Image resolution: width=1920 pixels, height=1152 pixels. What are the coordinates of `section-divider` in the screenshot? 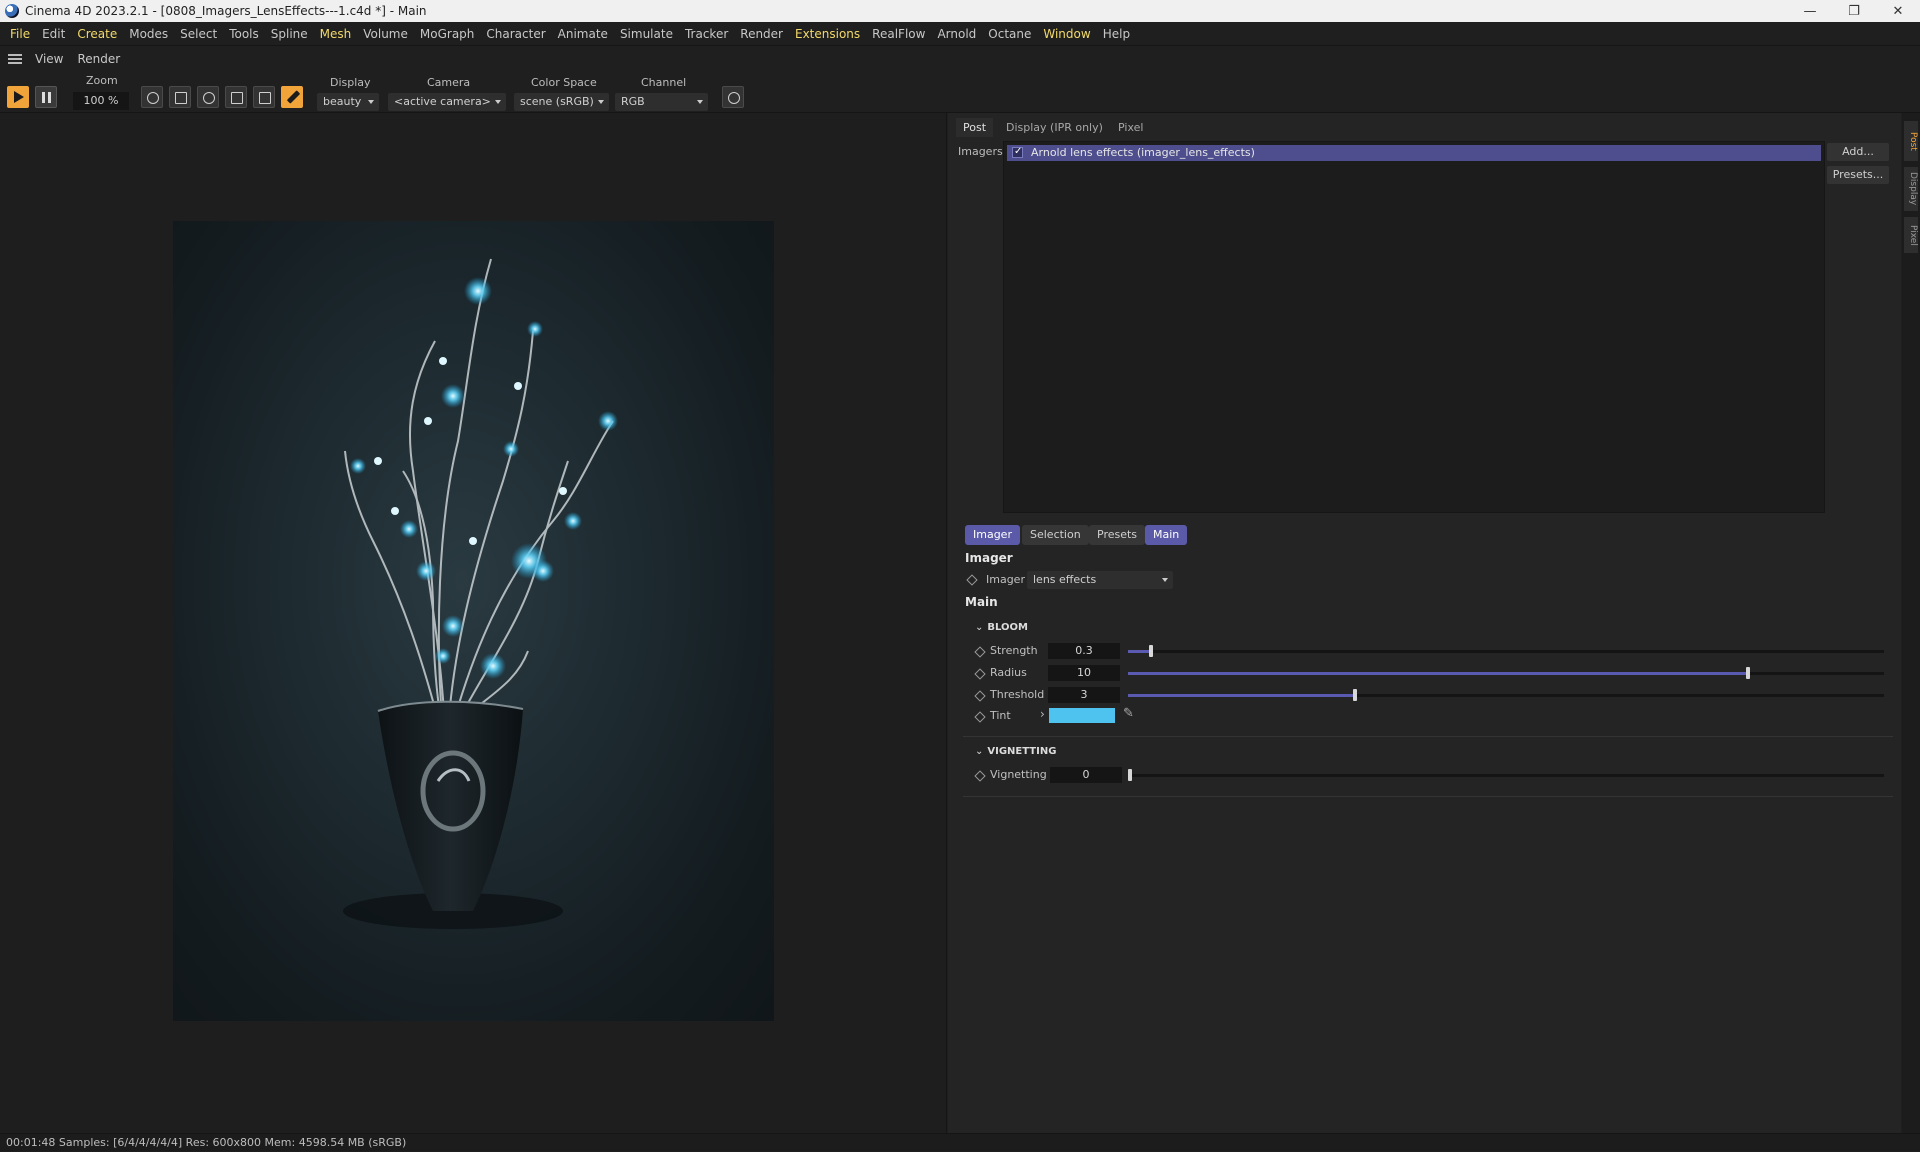 It's located at (1428, 796).